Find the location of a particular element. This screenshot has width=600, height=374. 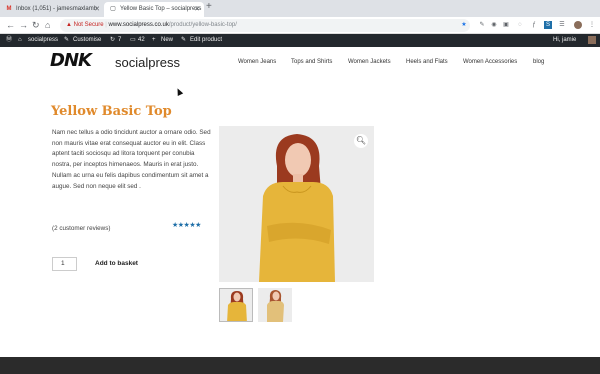

nav-women-jackets: Women Jackets is located at coordinates (369, 62).